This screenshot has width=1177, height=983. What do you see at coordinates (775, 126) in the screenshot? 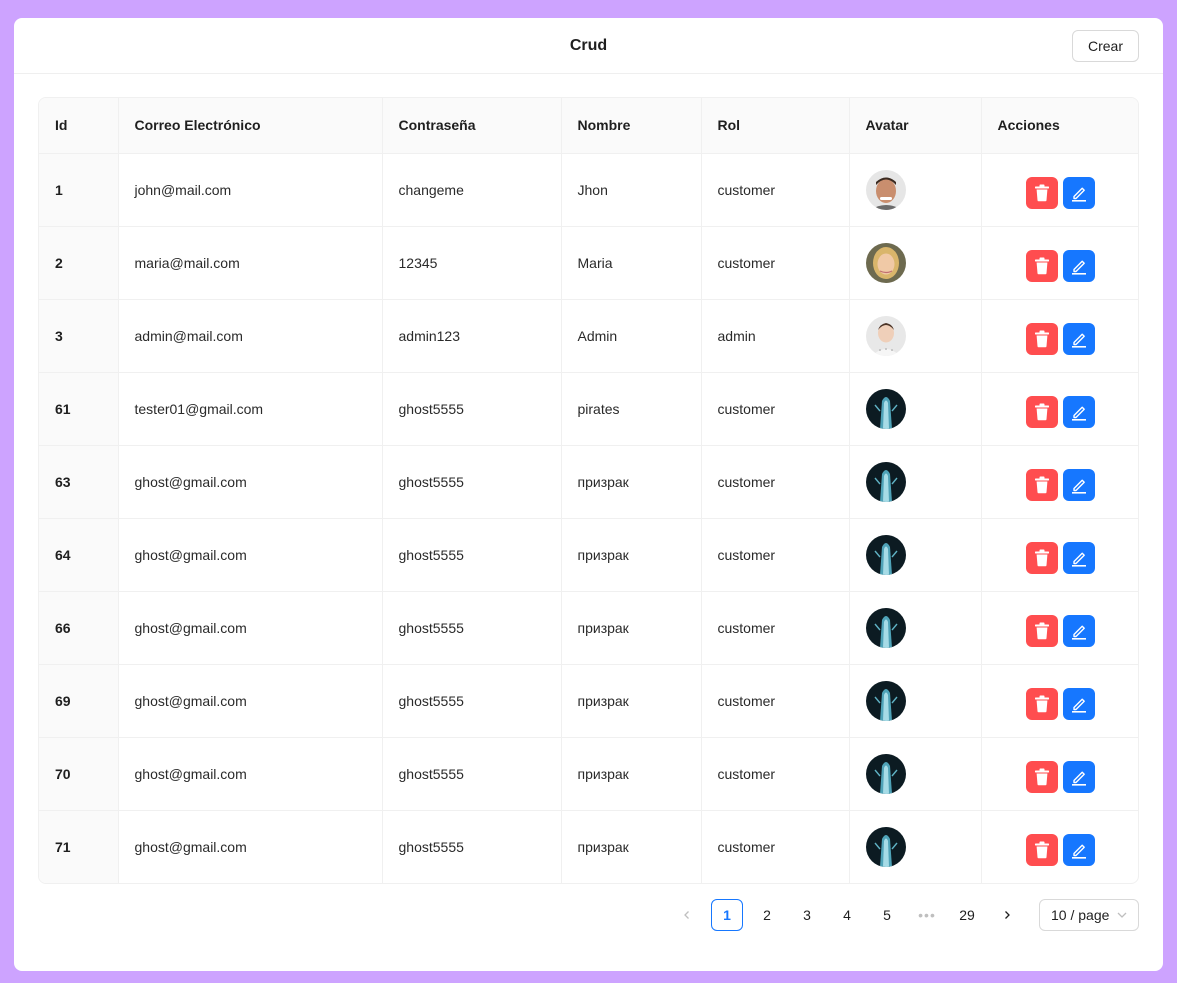
I see `column-header-role: Rol` at bounding box center [775, 126].